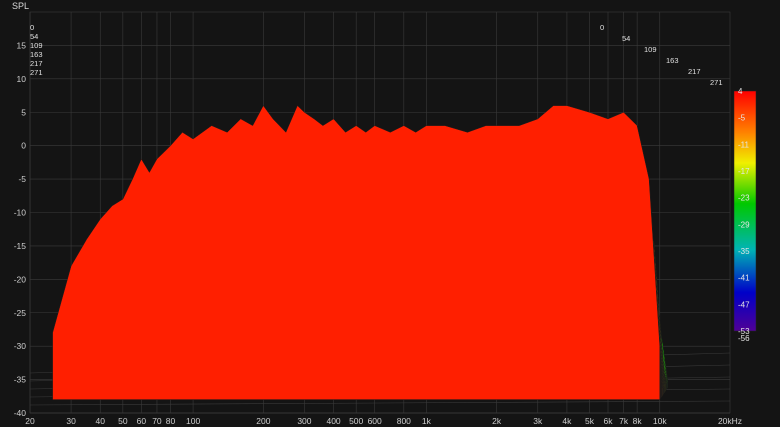  Describe the element at coordinates (497, 421) in the screenshot. I see `x-tick-label: 2k` at that location.